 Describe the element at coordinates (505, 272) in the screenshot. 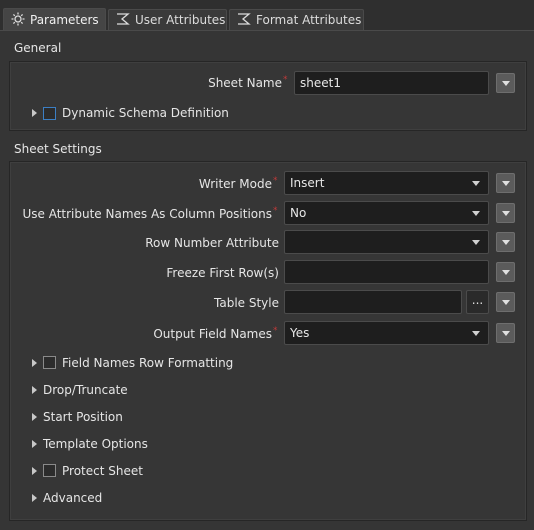

I see `freeze-first-rows-menu-button` at that location.